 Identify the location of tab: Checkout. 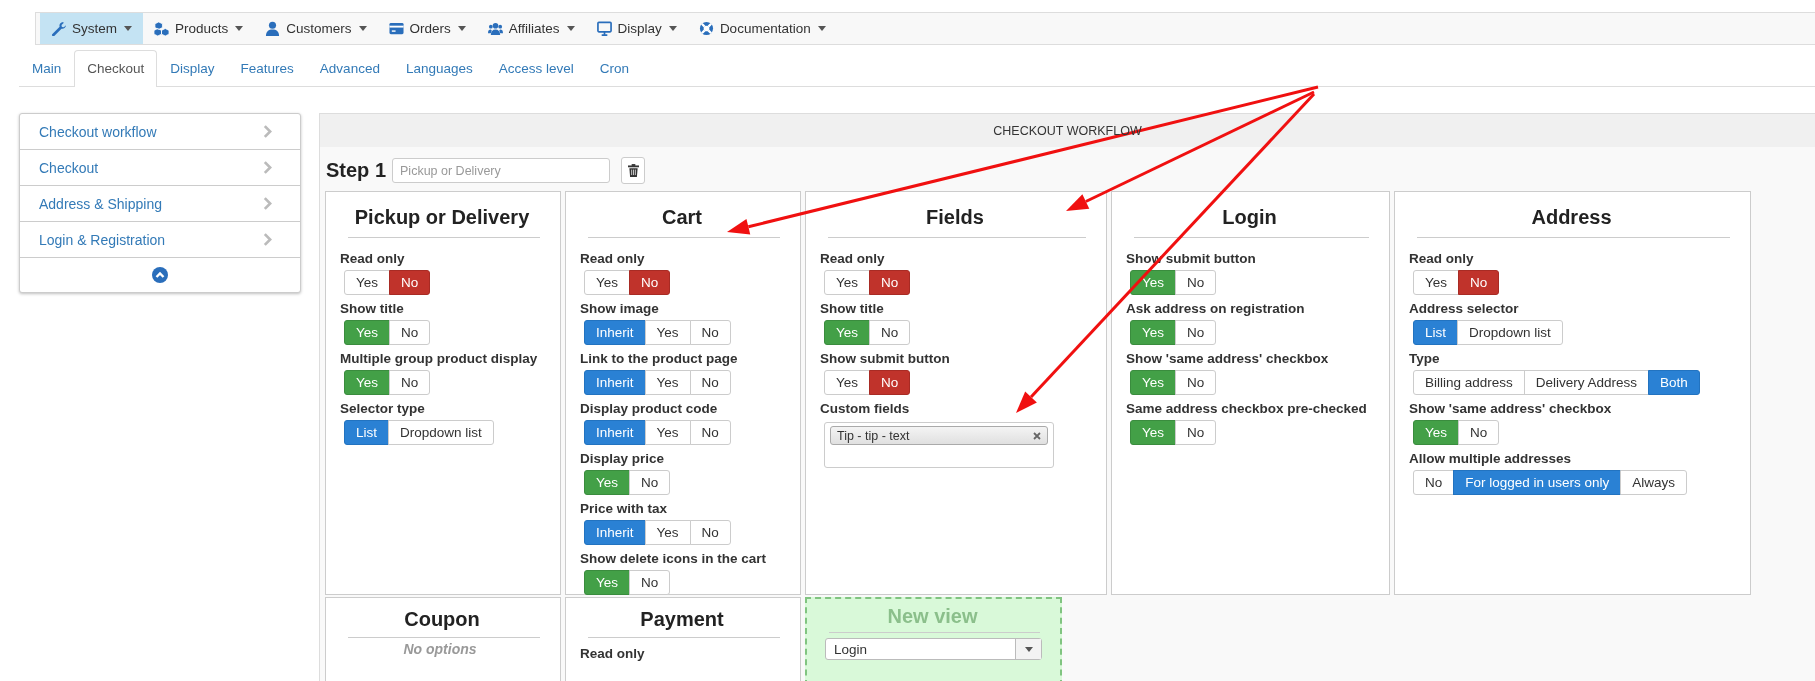
(116, 68).